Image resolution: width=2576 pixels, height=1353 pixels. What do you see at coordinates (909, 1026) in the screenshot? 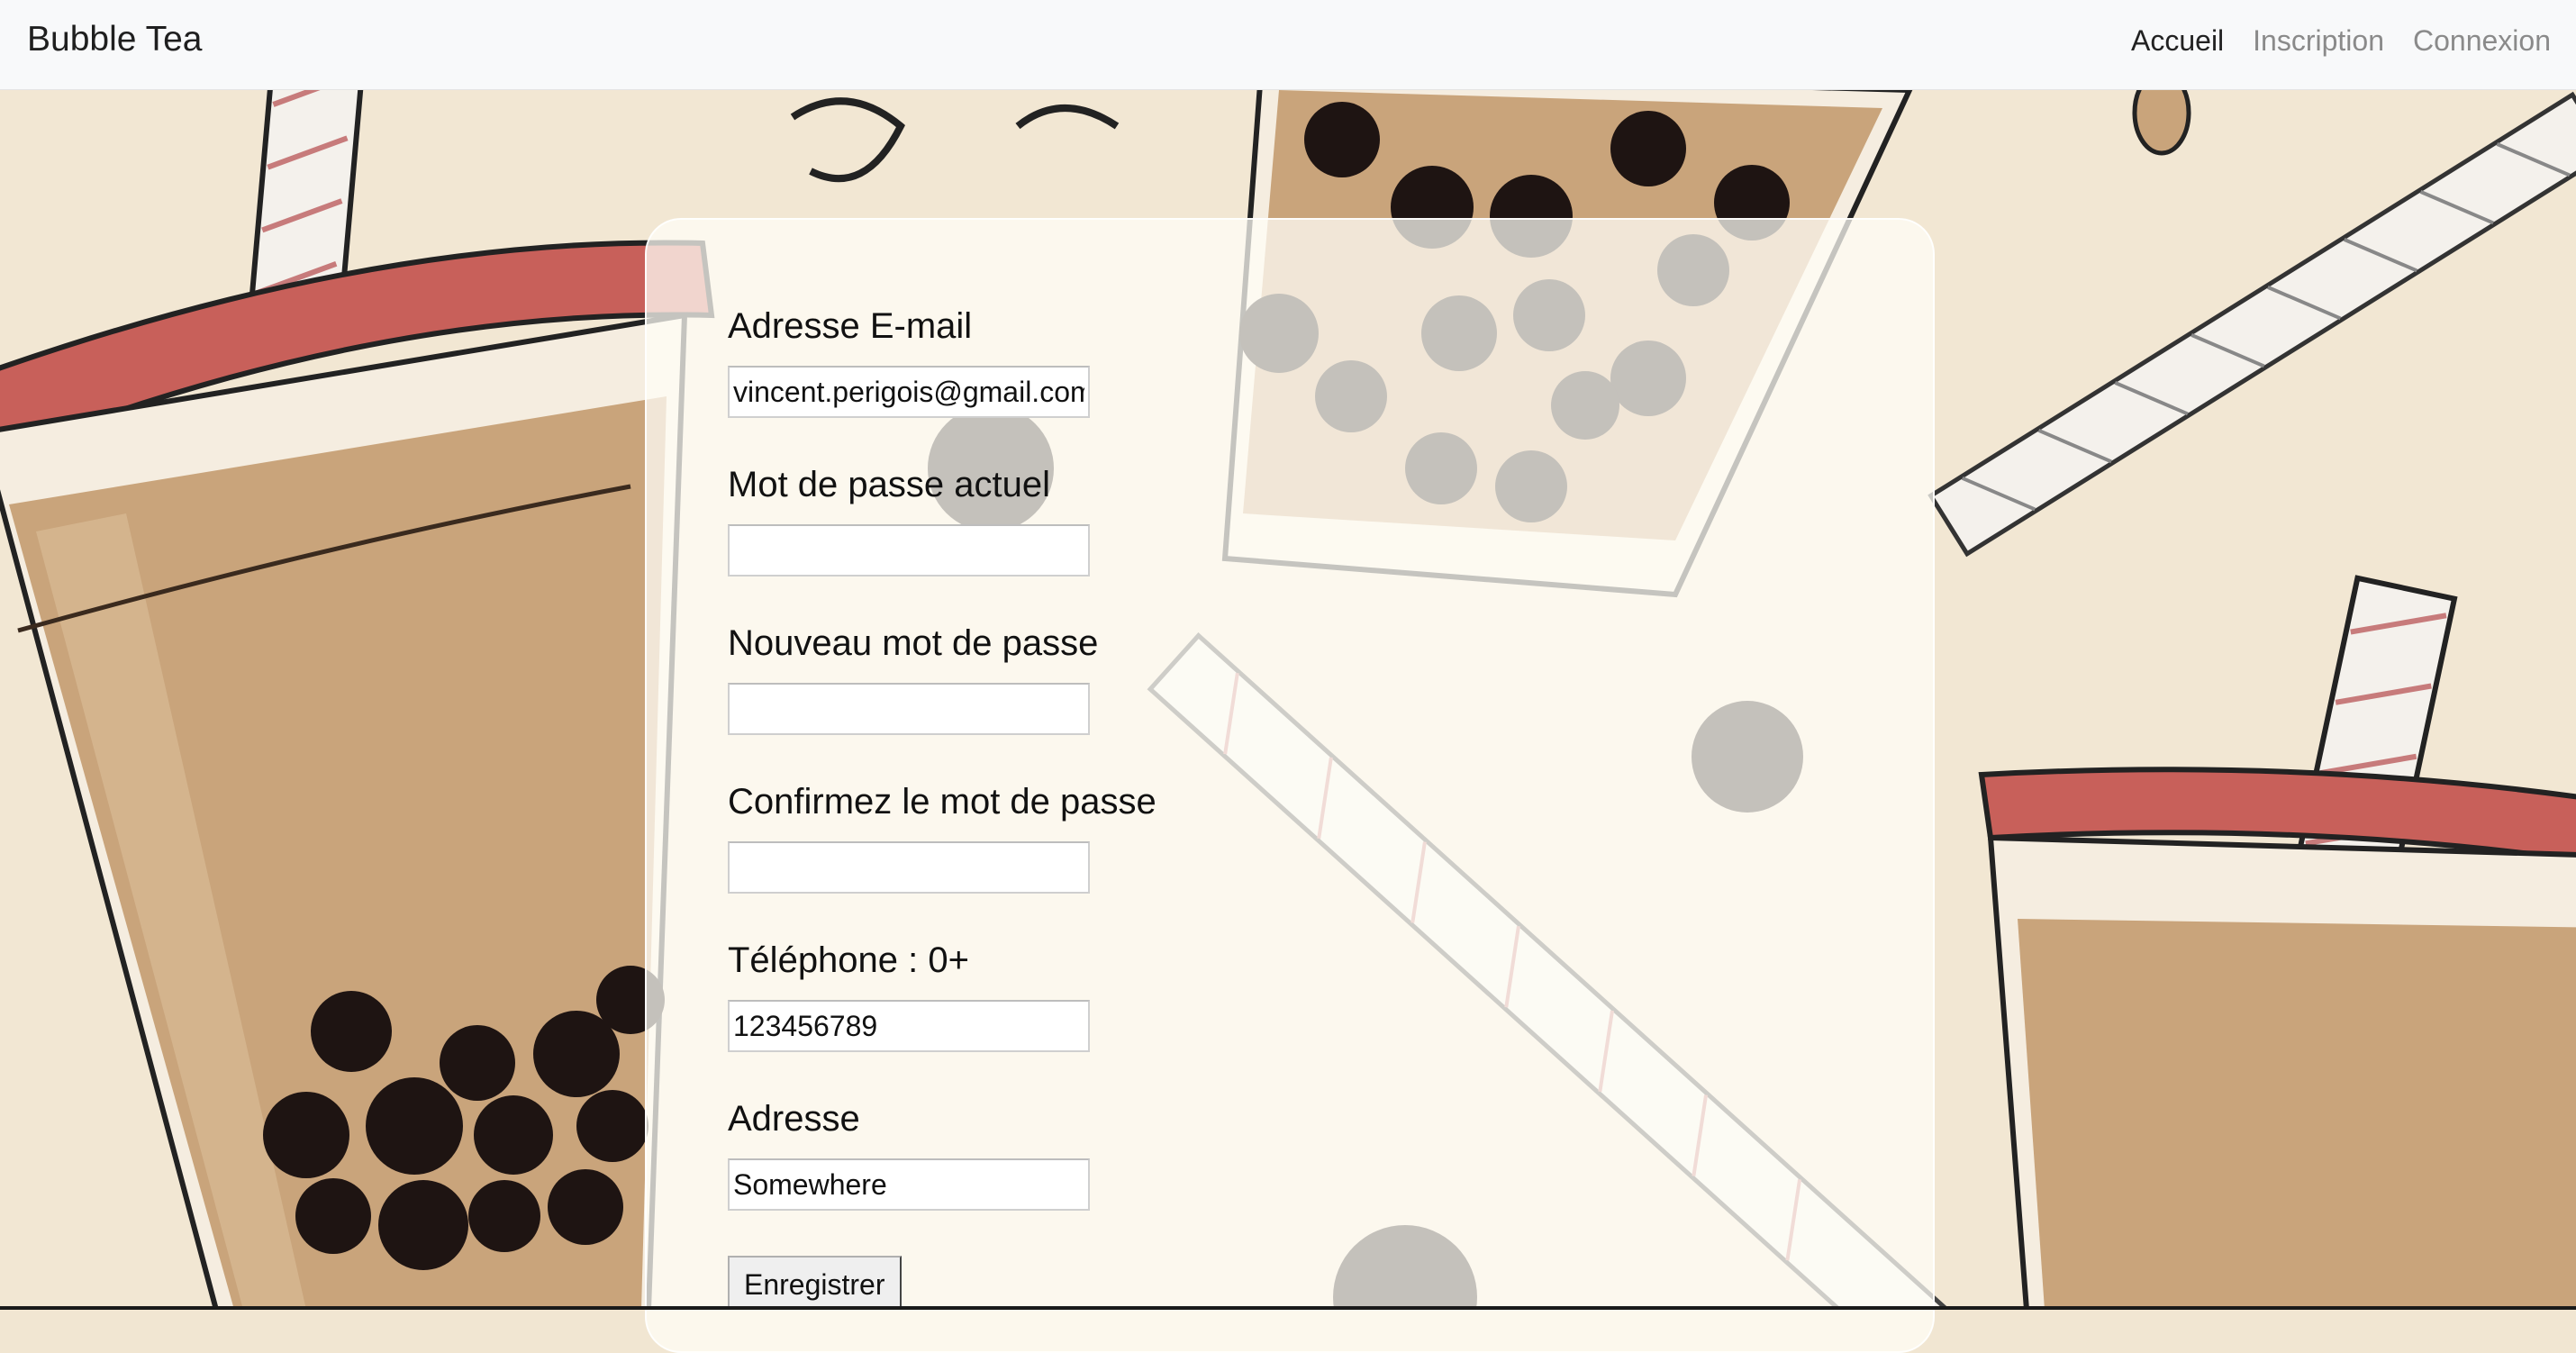
I see `phone-field` at bounding box center [909, 1026].